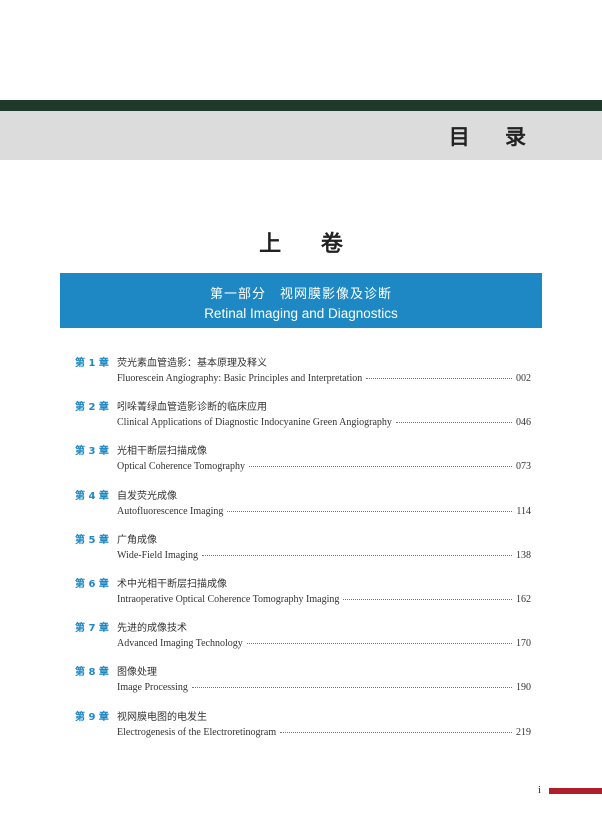  I want to click on header-band: 目 录, so click(301, 135).